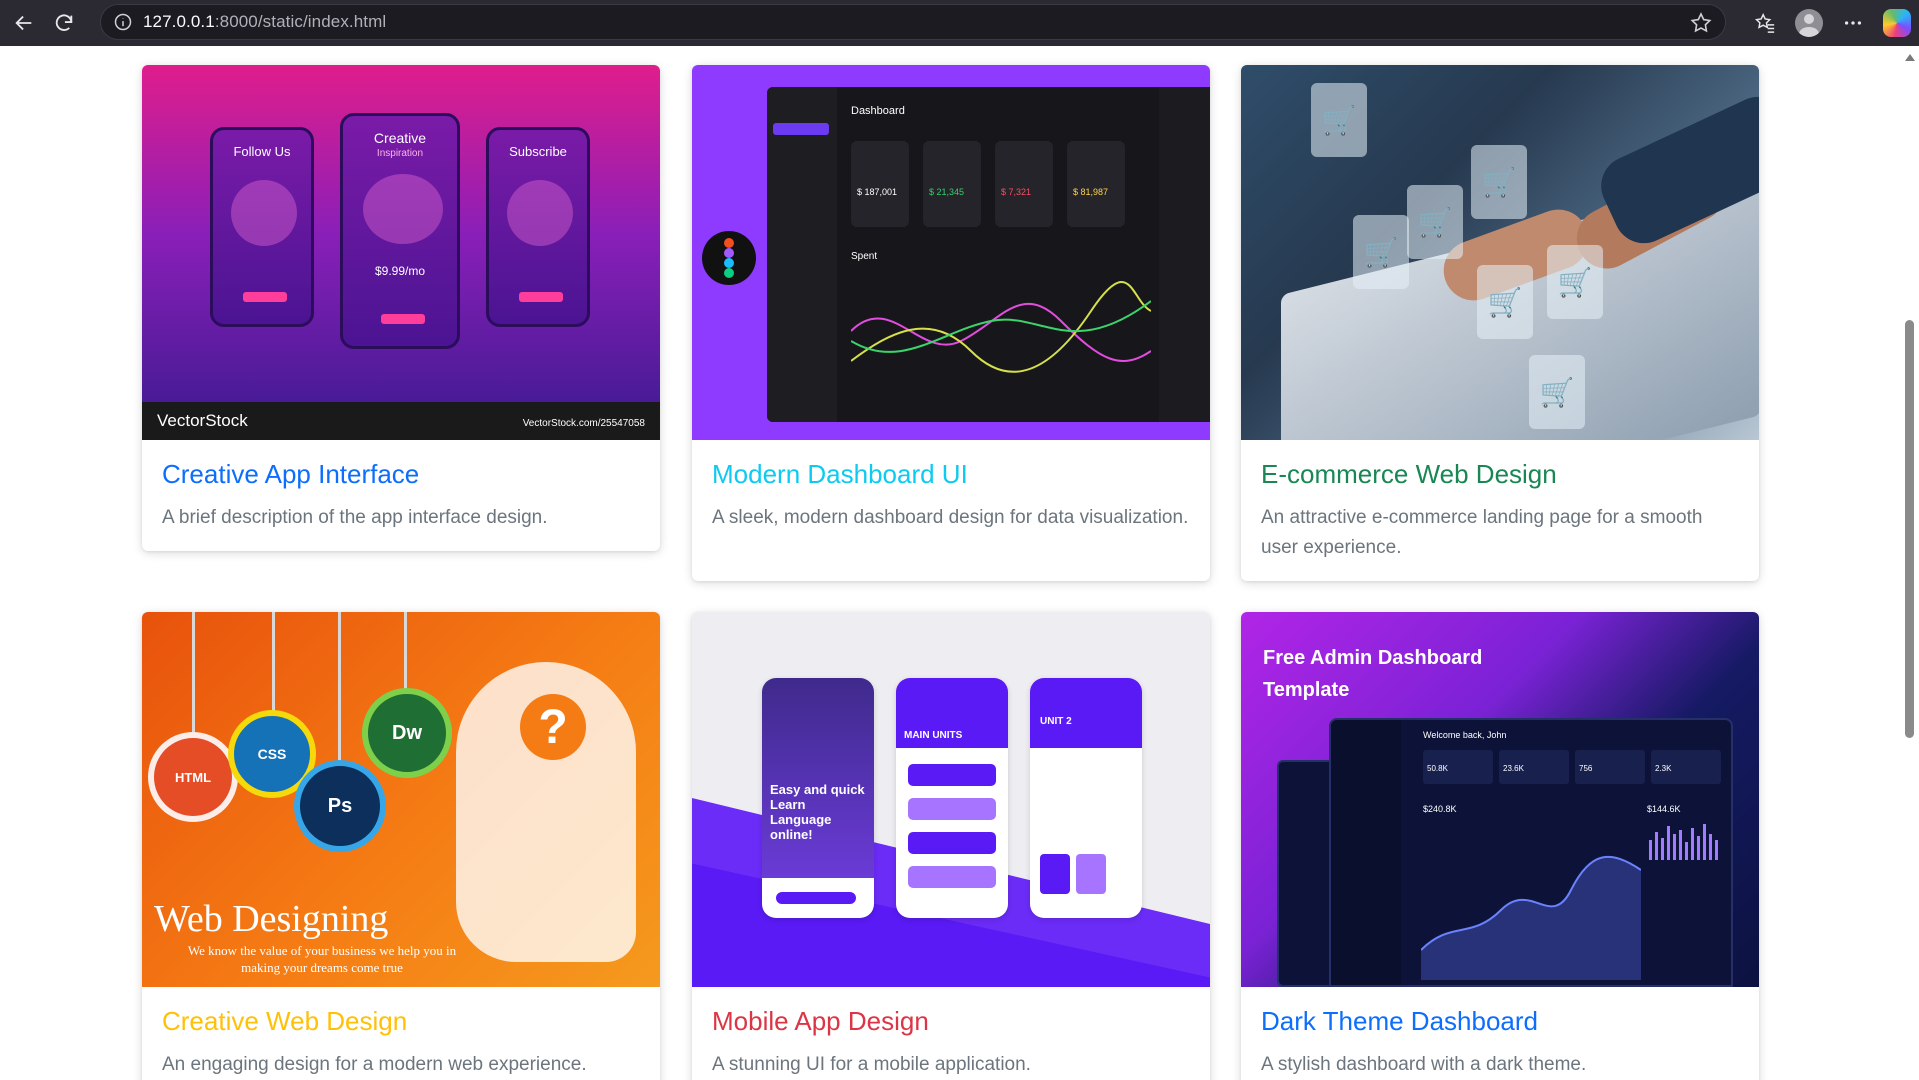  I want to click on copilot-icon, so click(1897, 23).